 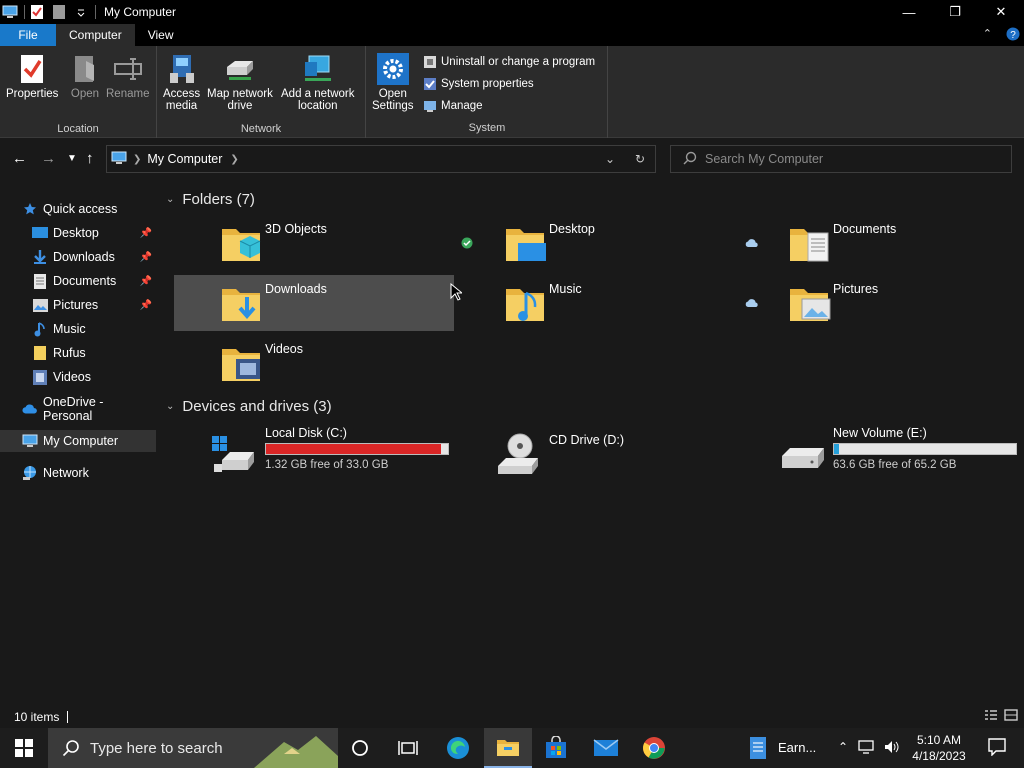 What do you see at coordinates (78, 353) in the screenshot?
I see `nav-item-rufus: Rufus` at bounding box center [78, 353].